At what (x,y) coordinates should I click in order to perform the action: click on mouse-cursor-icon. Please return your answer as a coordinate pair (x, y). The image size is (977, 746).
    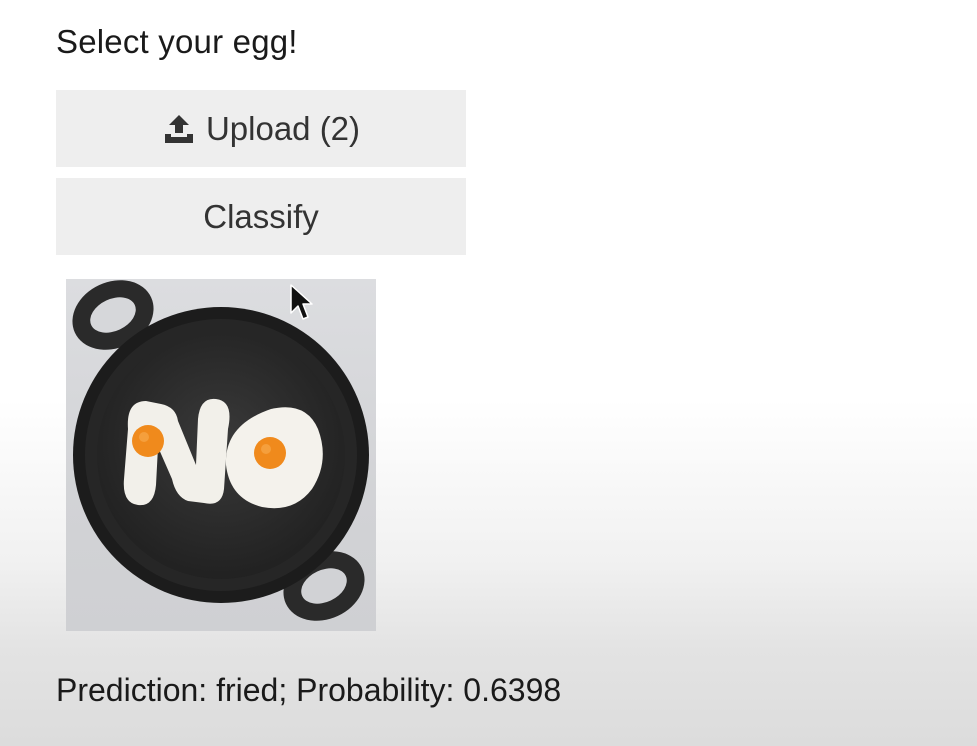
    Looking at the image, I should click on (301, 302).